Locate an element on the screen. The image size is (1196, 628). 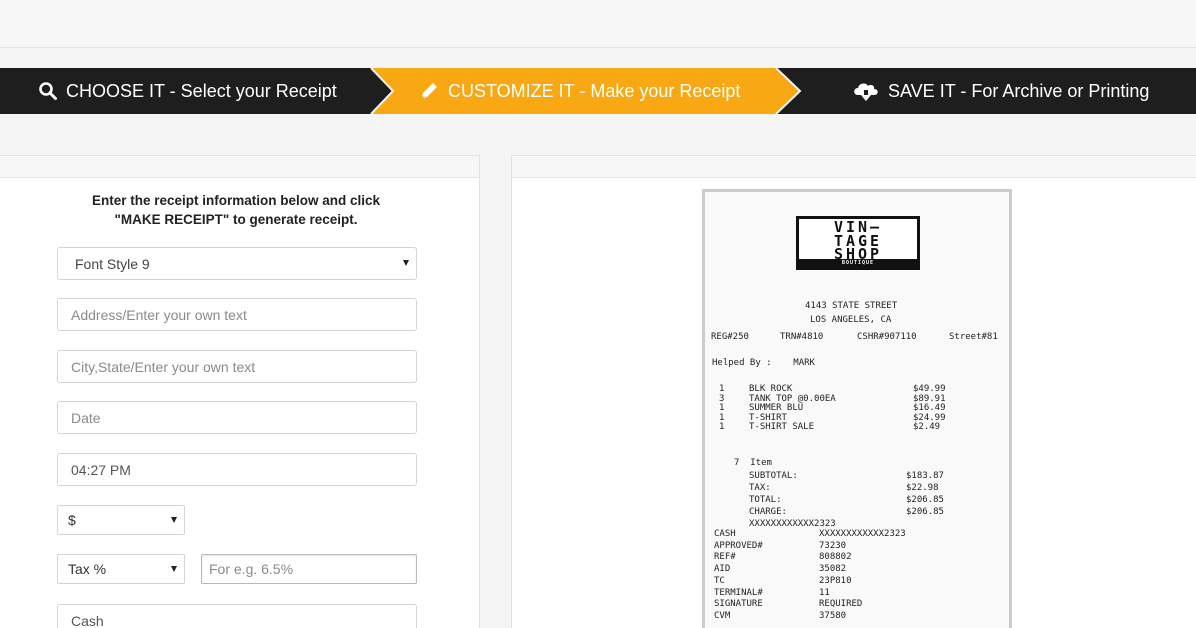
top-header is located at coordinates (598, 24).